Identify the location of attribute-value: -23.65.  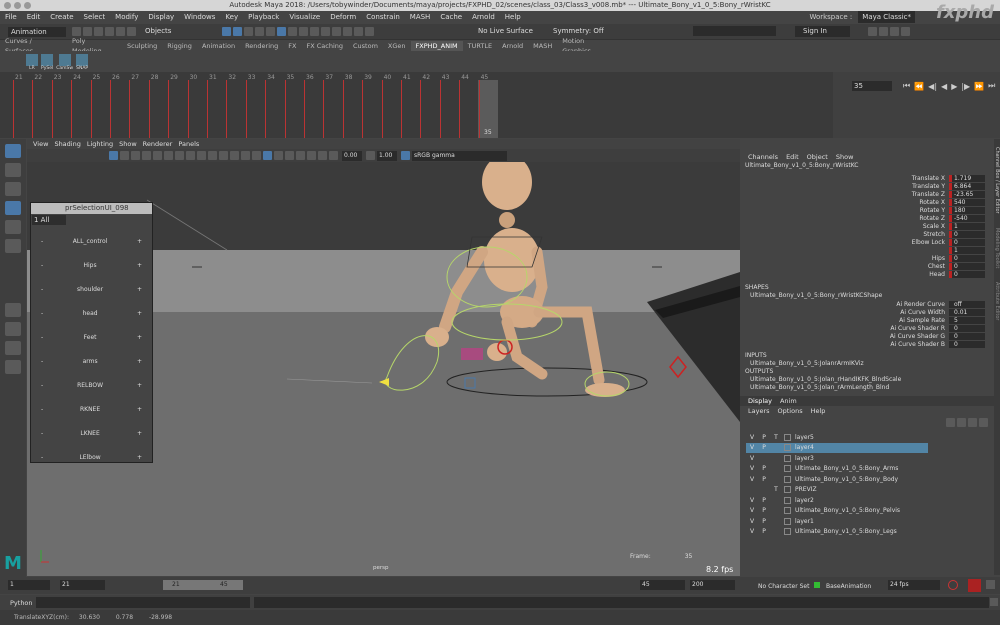
(967, 194).